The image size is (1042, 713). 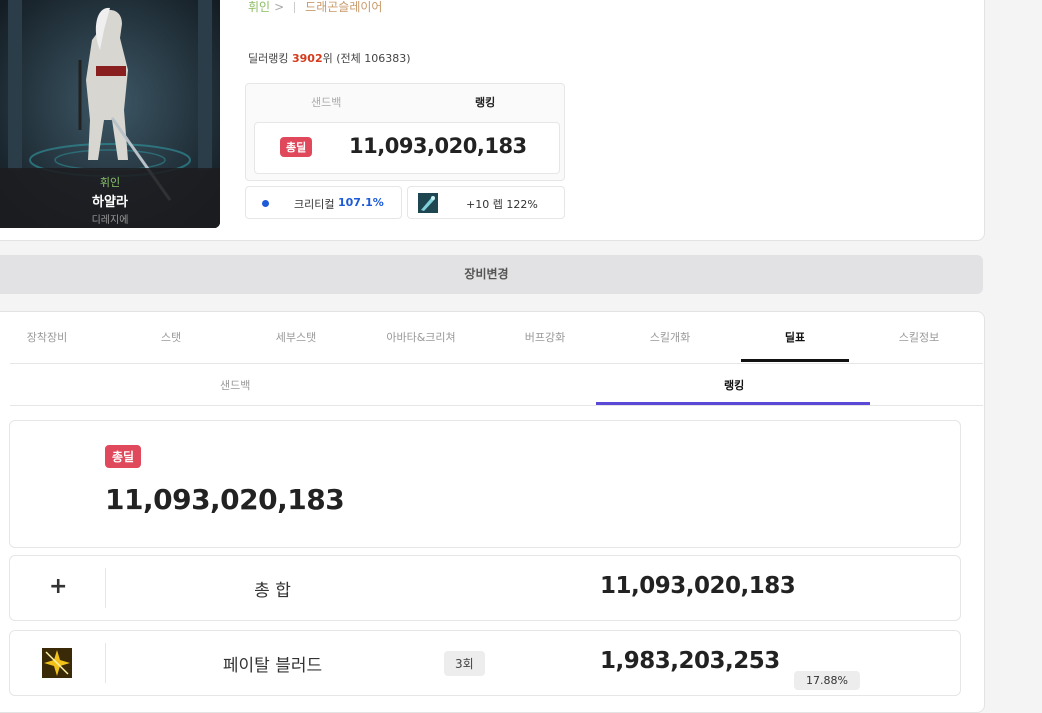 I want to click on breadcrumb-base-class: 휘인, so click(x=259, y=7).